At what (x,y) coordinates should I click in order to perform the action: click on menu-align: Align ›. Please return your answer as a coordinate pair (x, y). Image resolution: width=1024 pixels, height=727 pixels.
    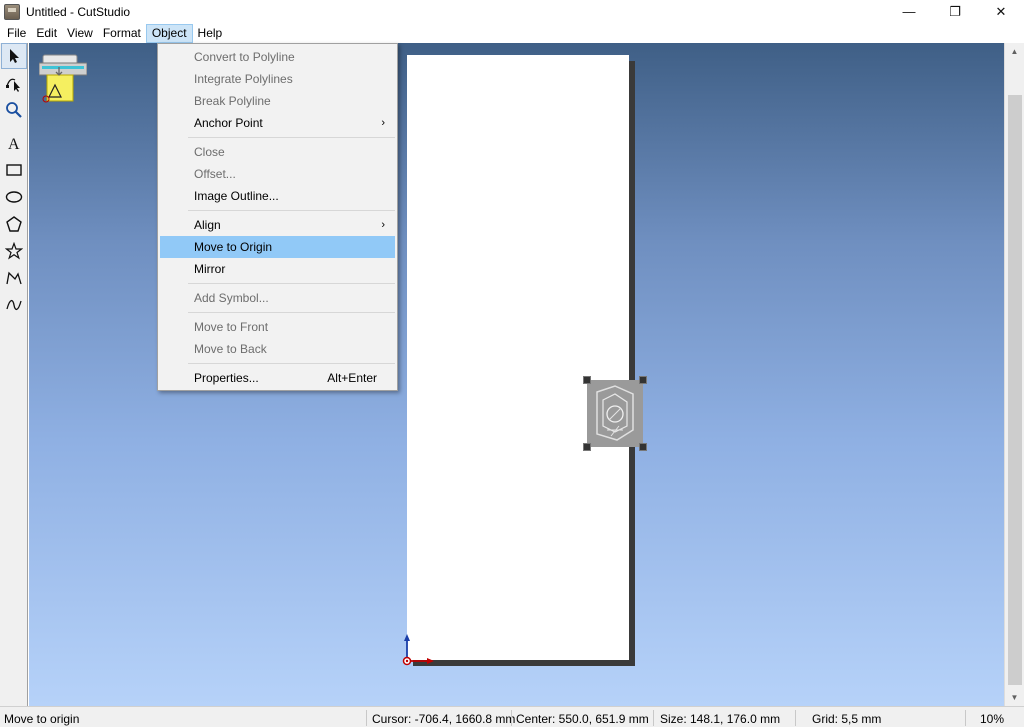
    Looking at the image, I should click on (277, 225).